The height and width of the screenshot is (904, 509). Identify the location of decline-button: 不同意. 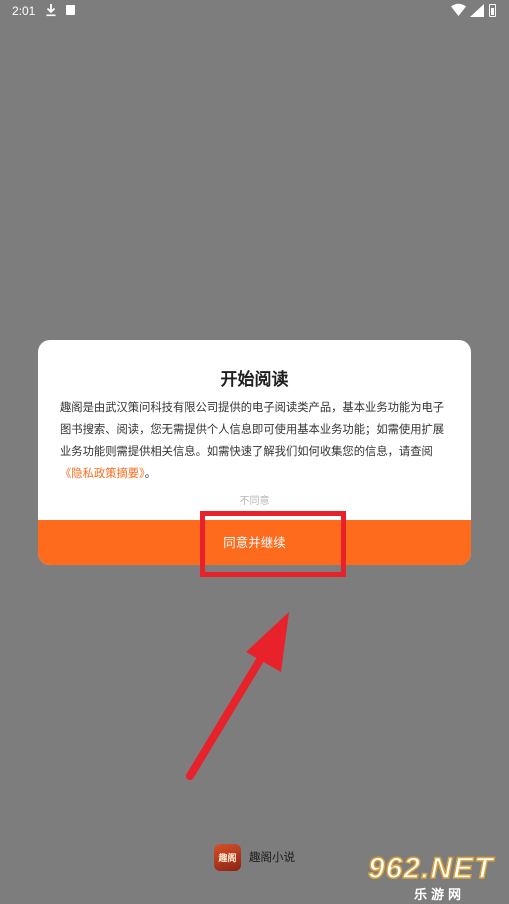
(254, 502).